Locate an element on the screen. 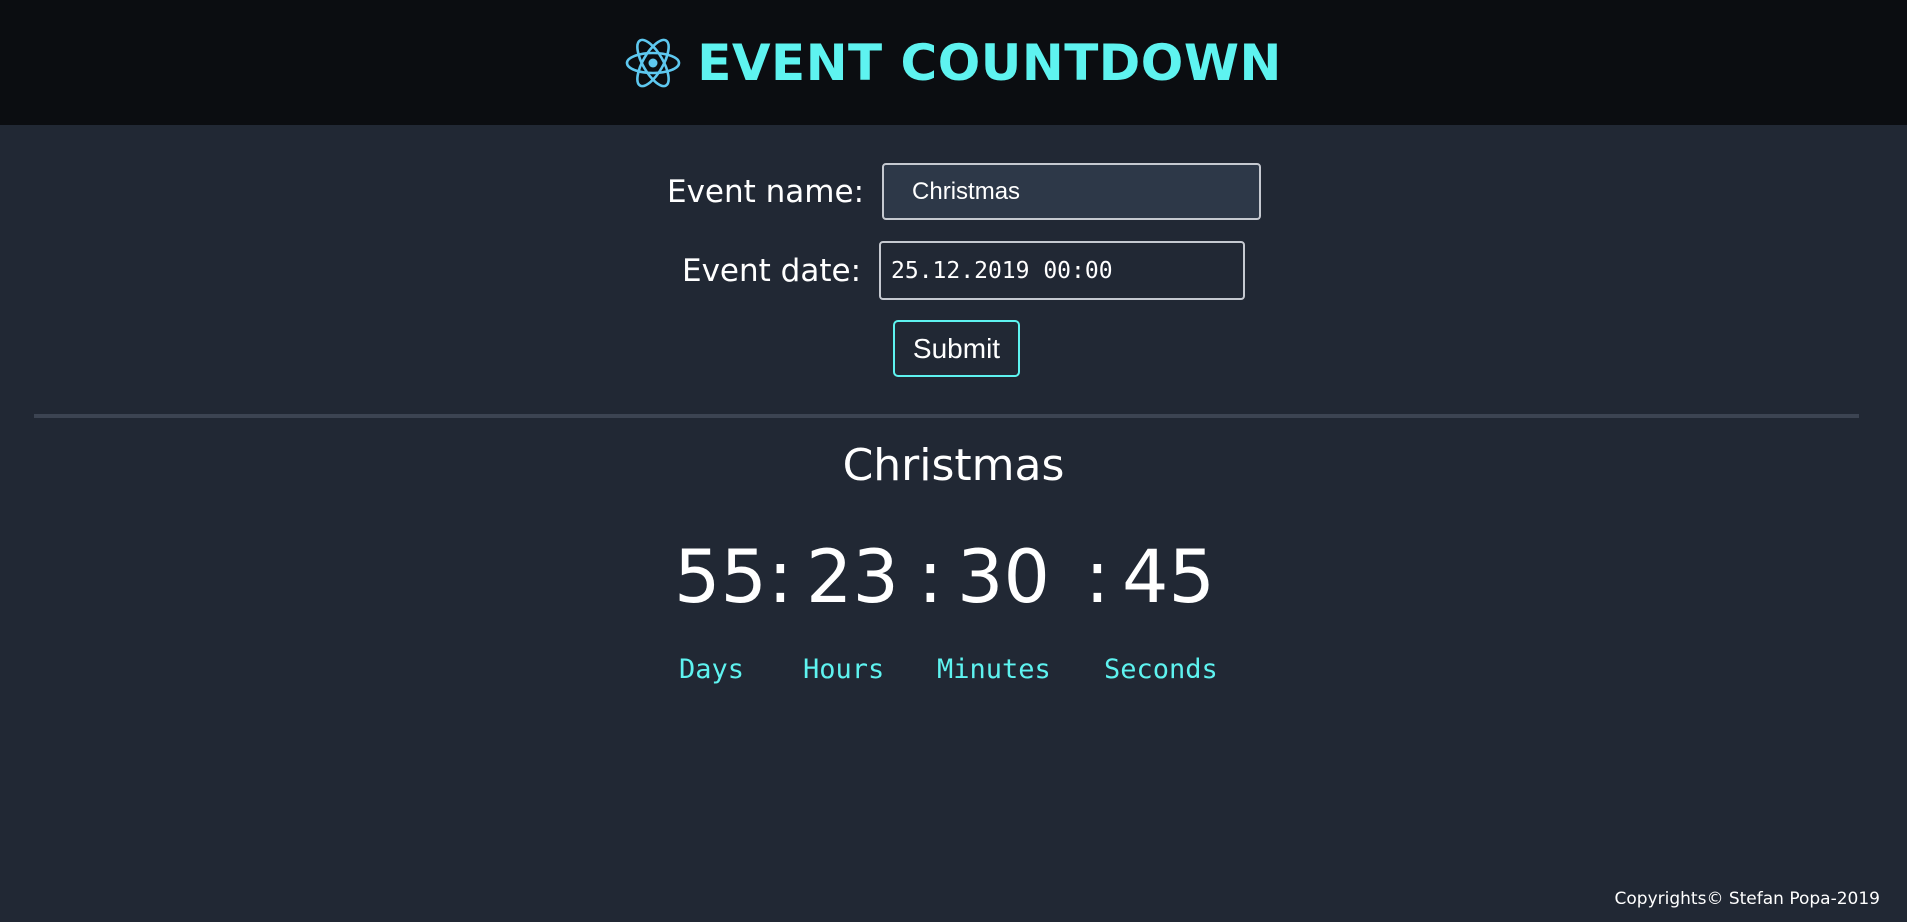  seconds-value: 45 is located at coordinates (1168, 577).